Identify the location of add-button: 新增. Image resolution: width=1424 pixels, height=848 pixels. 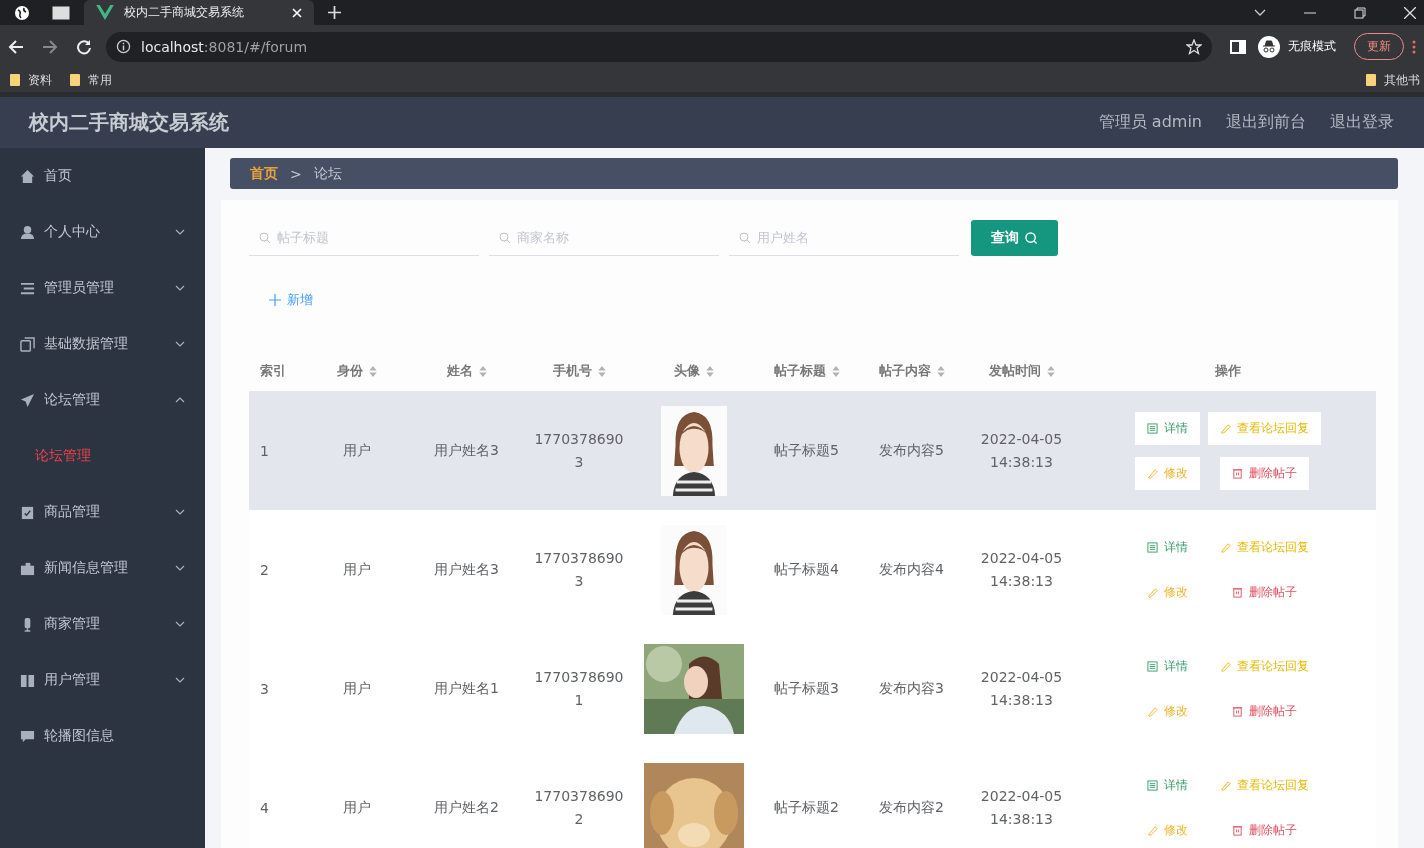
(291, 300).